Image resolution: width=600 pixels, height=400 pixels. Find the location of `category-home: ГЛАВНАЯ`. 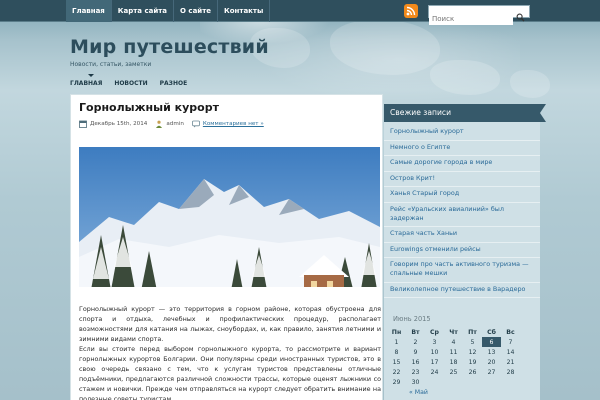

category-home: ГЛАВНАЯ is located at coordinates (86, 81).